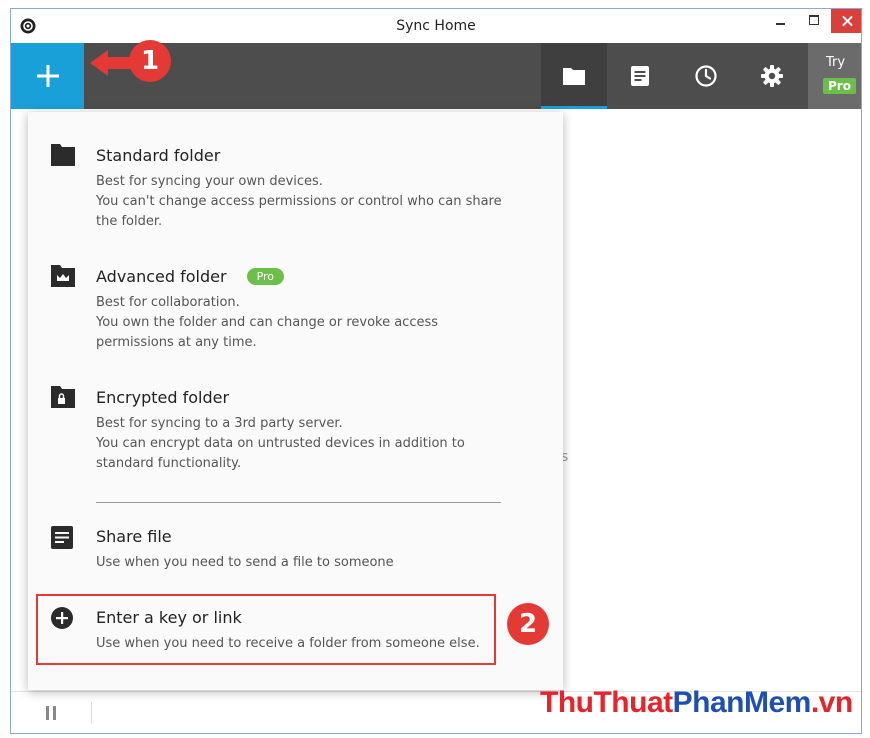 This screenshot has height=738, width=870. I want to click on crown-folder-icon, so click(63, 276).